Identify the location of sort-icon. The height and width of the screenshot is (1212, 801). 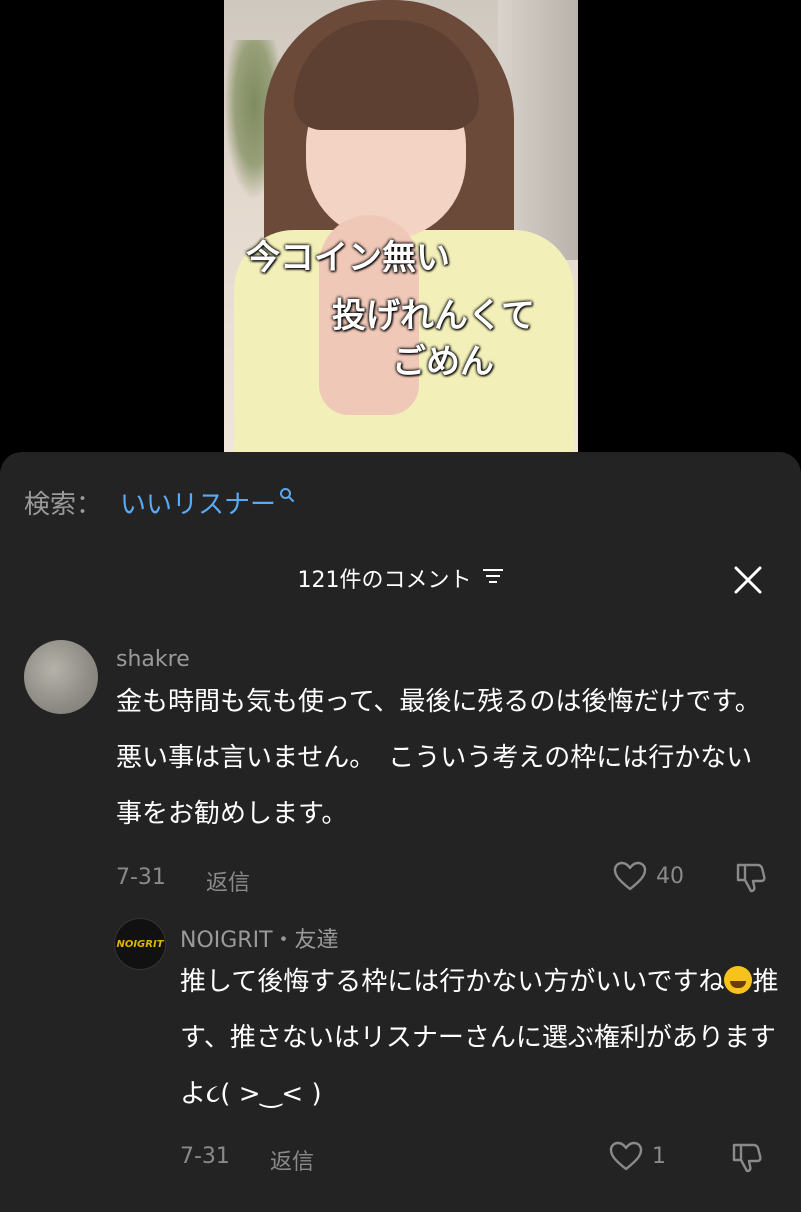
(493, 578).